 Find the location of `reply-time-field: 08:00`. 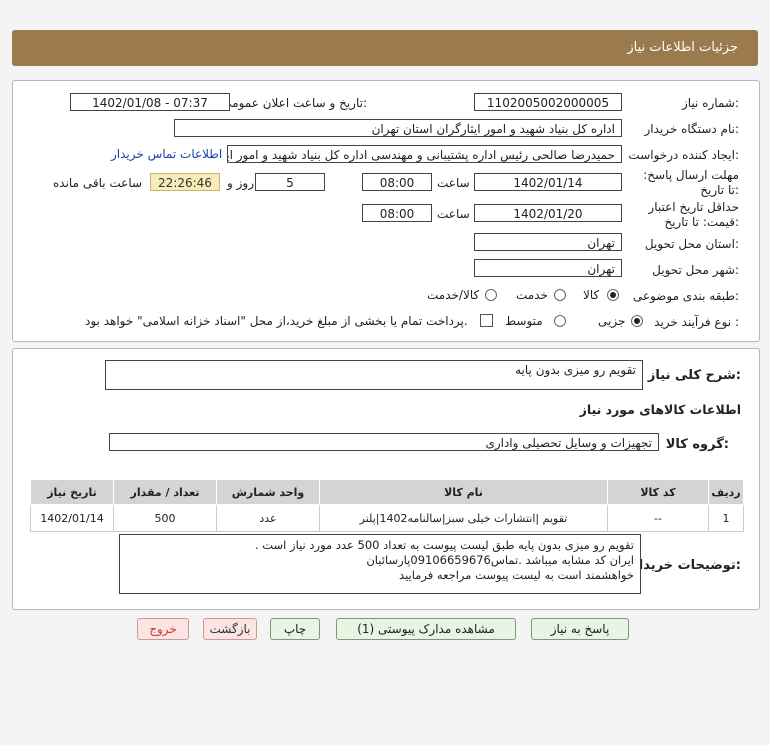

reply-time-field: 08:00 is located at coordinates (397, 182).